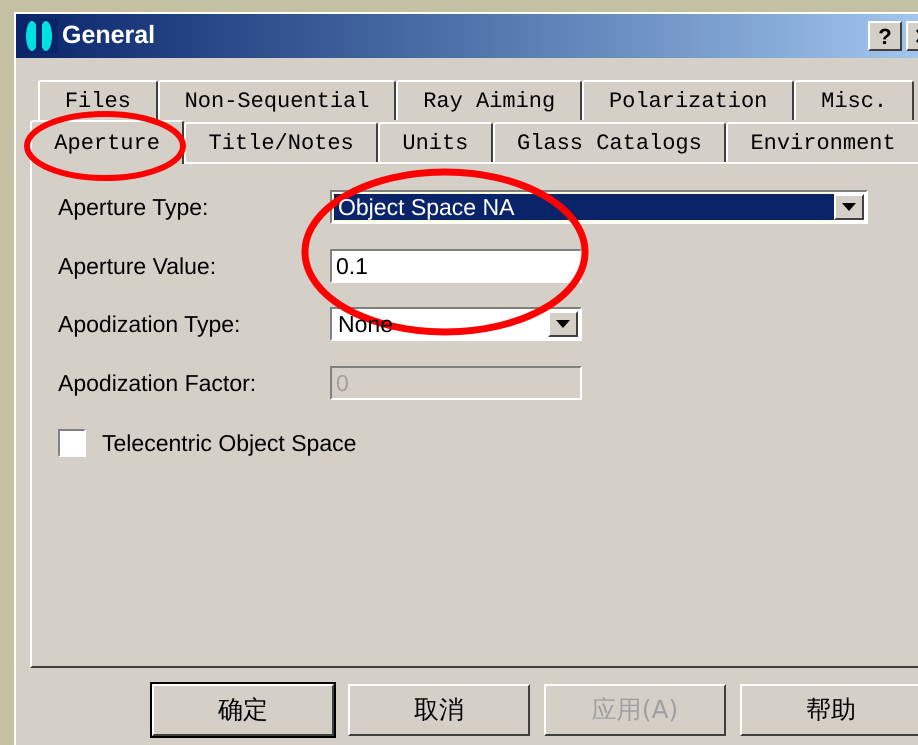  What do you see at coordinates (281, 142) in the screenshot?
I see `tab: Title/Notes` at bounding box center [281, 142].